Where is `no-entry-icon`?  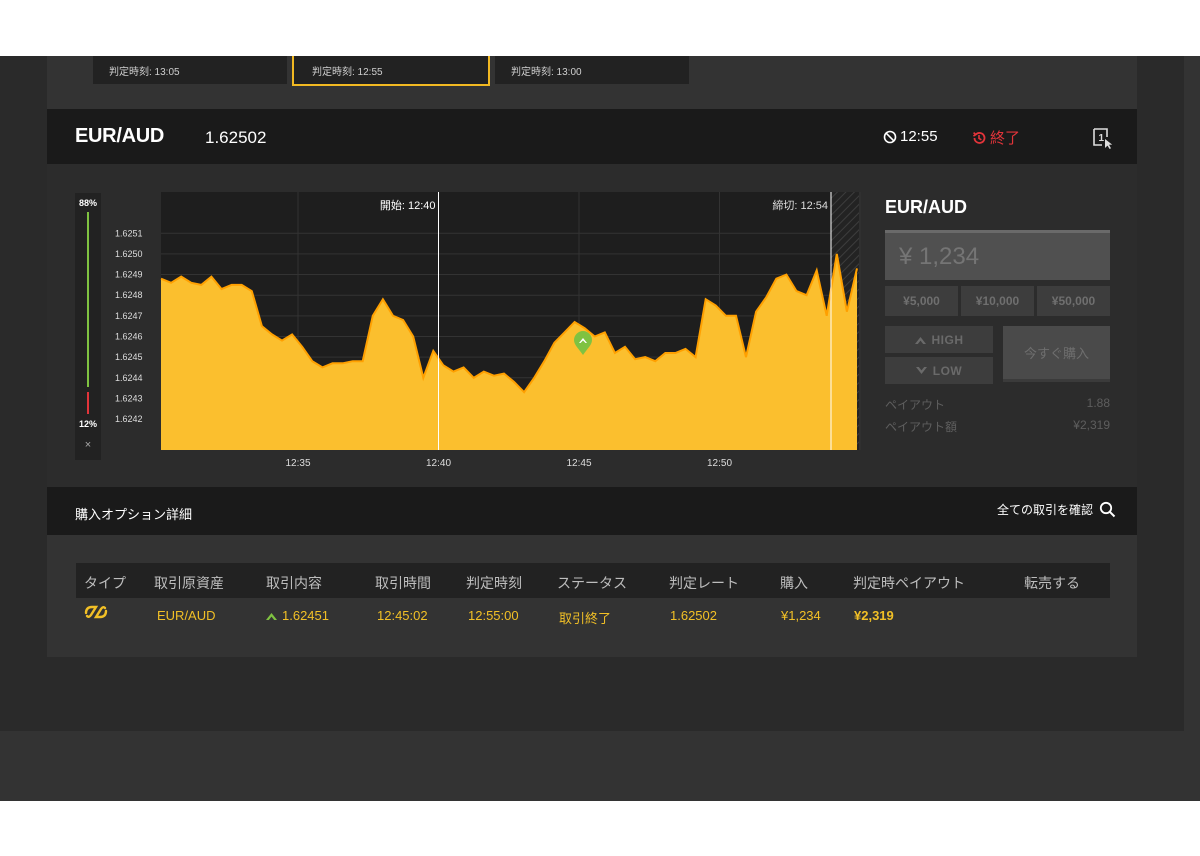
no-entry-icon is located at coordinates (890, 136).